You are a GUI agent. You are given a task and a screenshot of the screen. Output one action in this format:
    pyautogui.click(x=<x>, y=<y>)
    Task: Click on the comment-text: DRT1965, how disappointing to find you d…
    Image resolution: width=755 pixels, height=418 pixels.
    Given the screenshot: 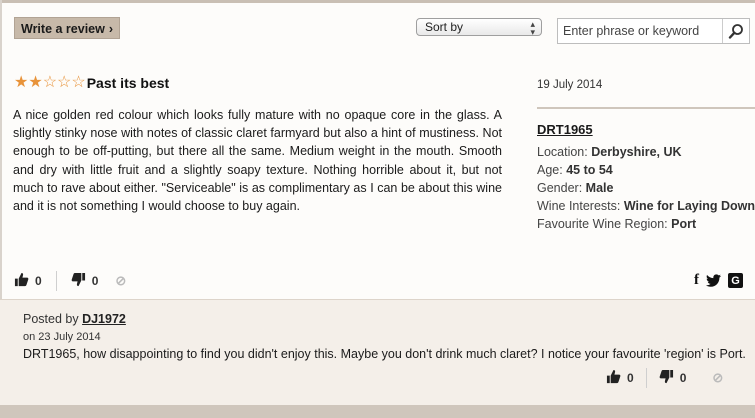 What is the action you would take?
    pyautogui.click(x=384, y=354)
    